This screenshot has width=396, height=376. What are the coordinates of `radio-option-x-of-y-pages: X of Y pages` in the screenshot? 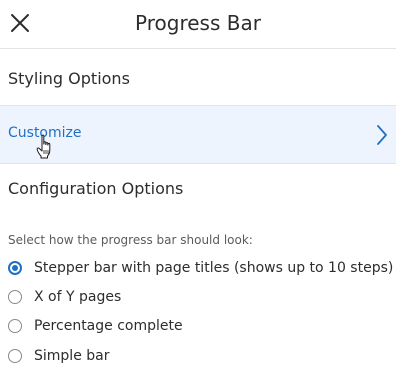 It's located at (64, 297).